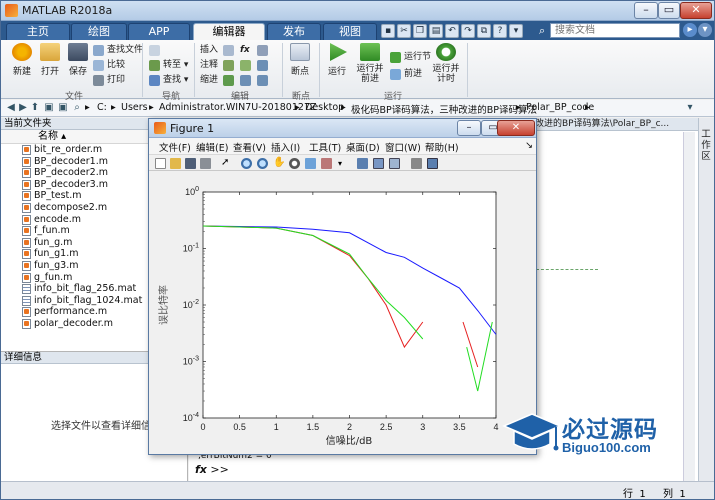 This screenshot has height=500, width=715. Describe the element at coordinates (77, 108) in the screenshot. I see `search-folder-icon: ⌕` at that location.